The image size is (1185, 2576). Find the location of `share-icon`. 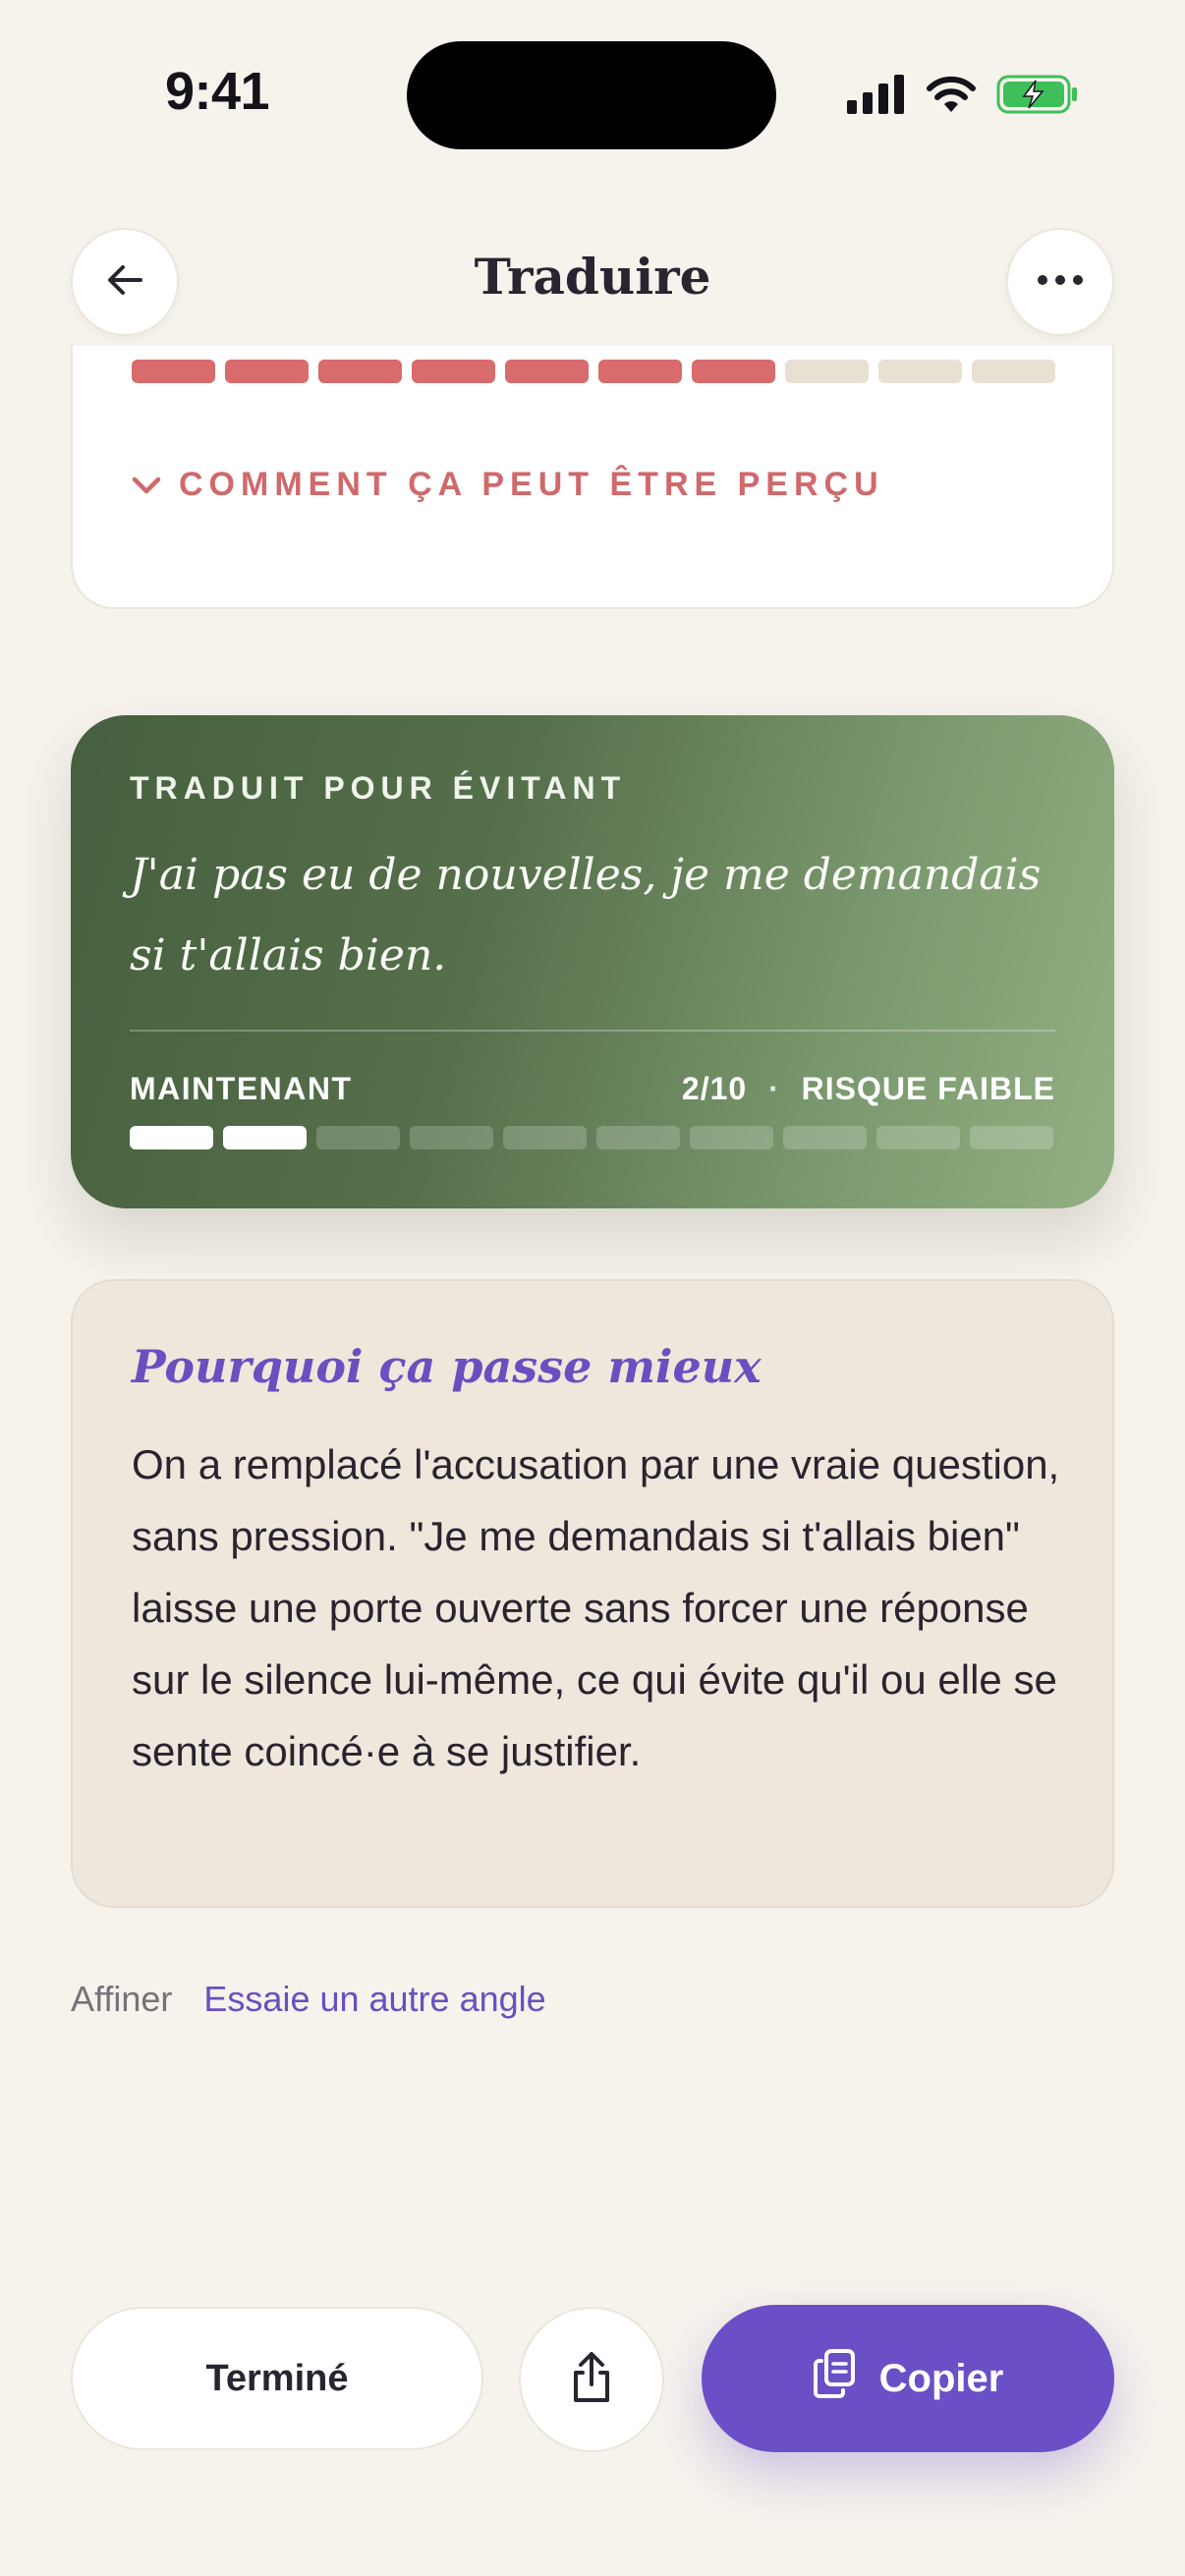

share-icon is located at coordinates (592, 2380).